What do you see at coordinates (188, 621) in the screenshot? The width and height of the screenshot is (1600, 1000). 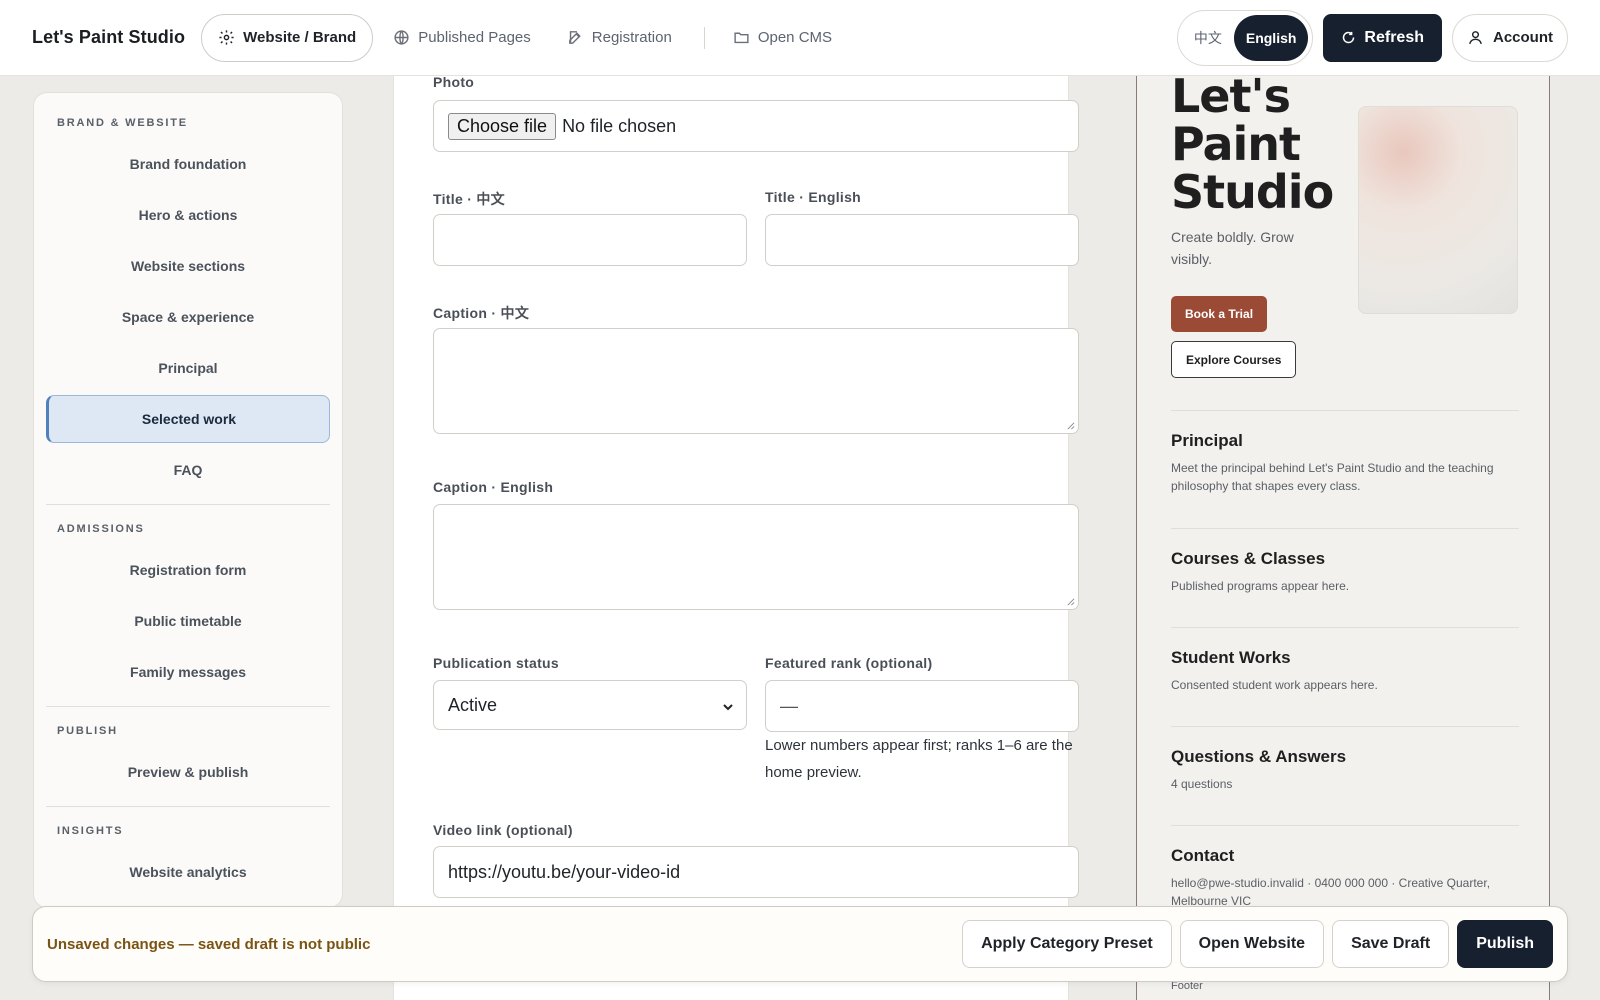 I see `sidebar-item-public-timetable: Public timetable` at bounding box center [188, 621].